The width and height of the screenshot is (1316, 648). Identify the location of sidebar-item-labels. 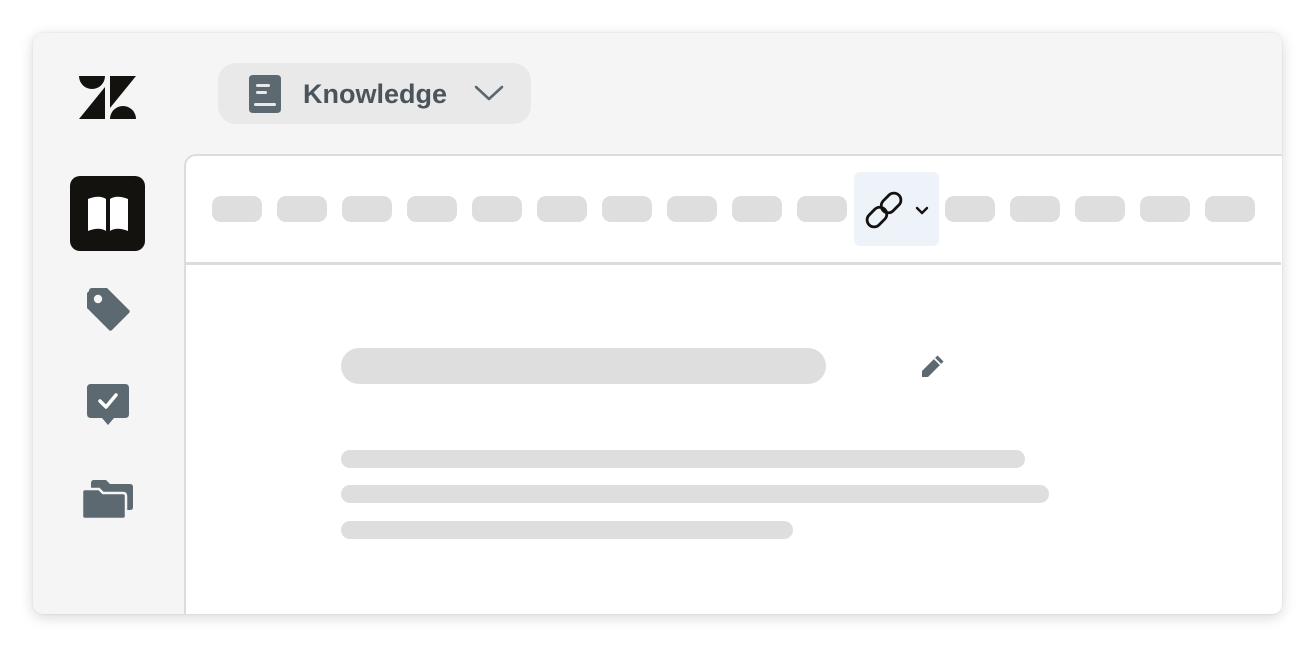
(107, 308).